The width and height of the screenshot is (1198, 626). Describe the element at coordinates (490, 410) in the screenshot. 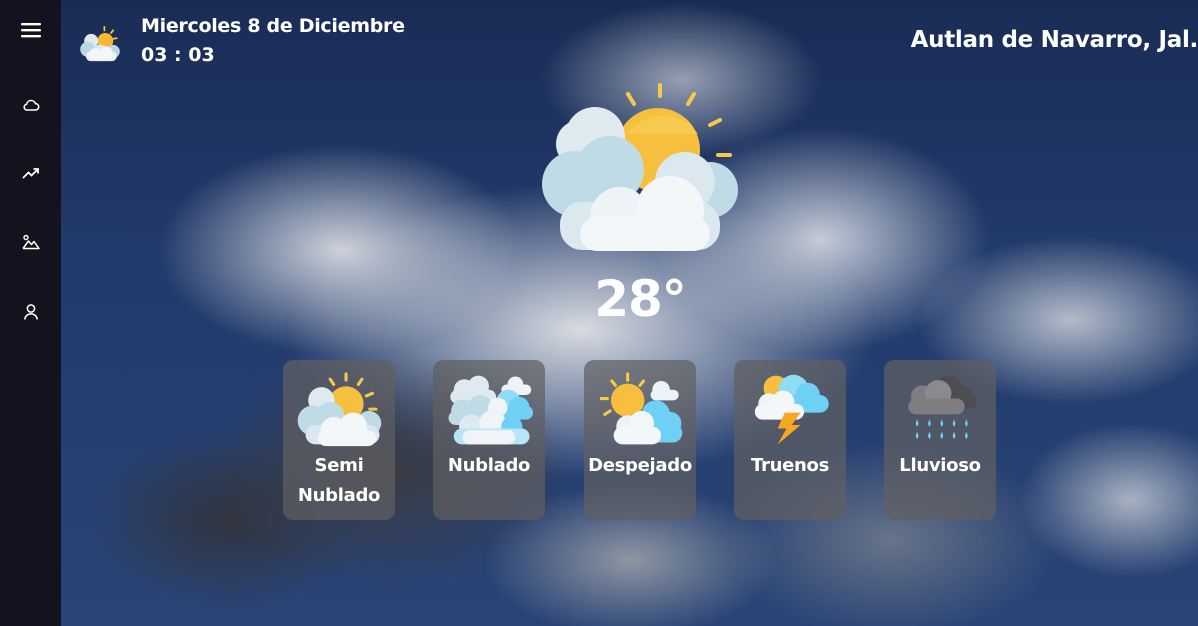

I see `cloudy-icon` at that location.